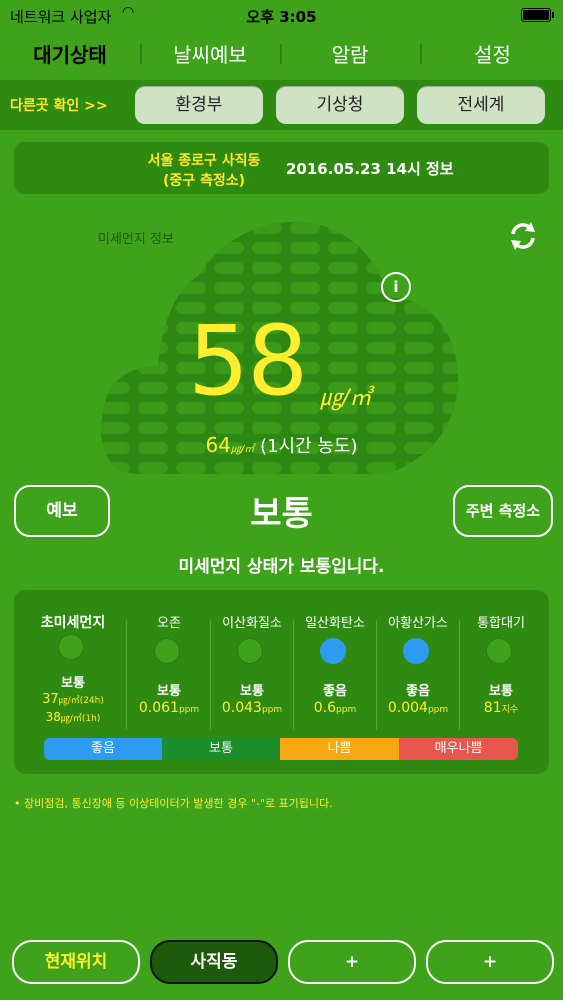  I want to click on pollutant-name: 통합대기, so click(501, 623).